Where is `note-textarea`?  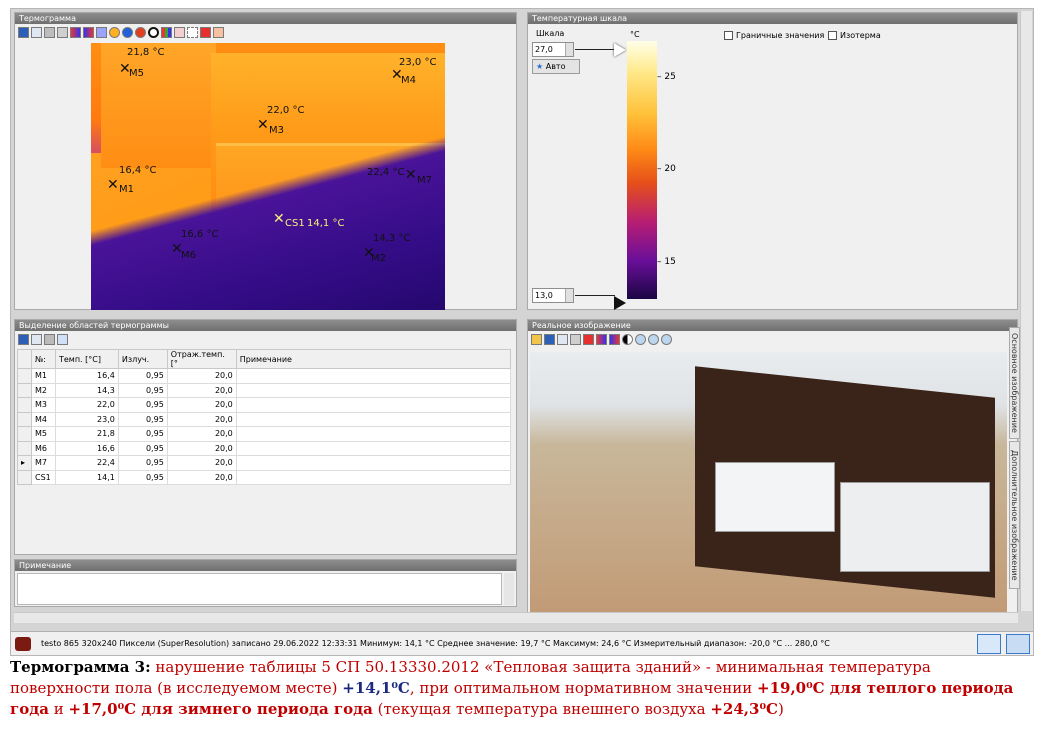
note-textarea is located at coordinates (259, 589).